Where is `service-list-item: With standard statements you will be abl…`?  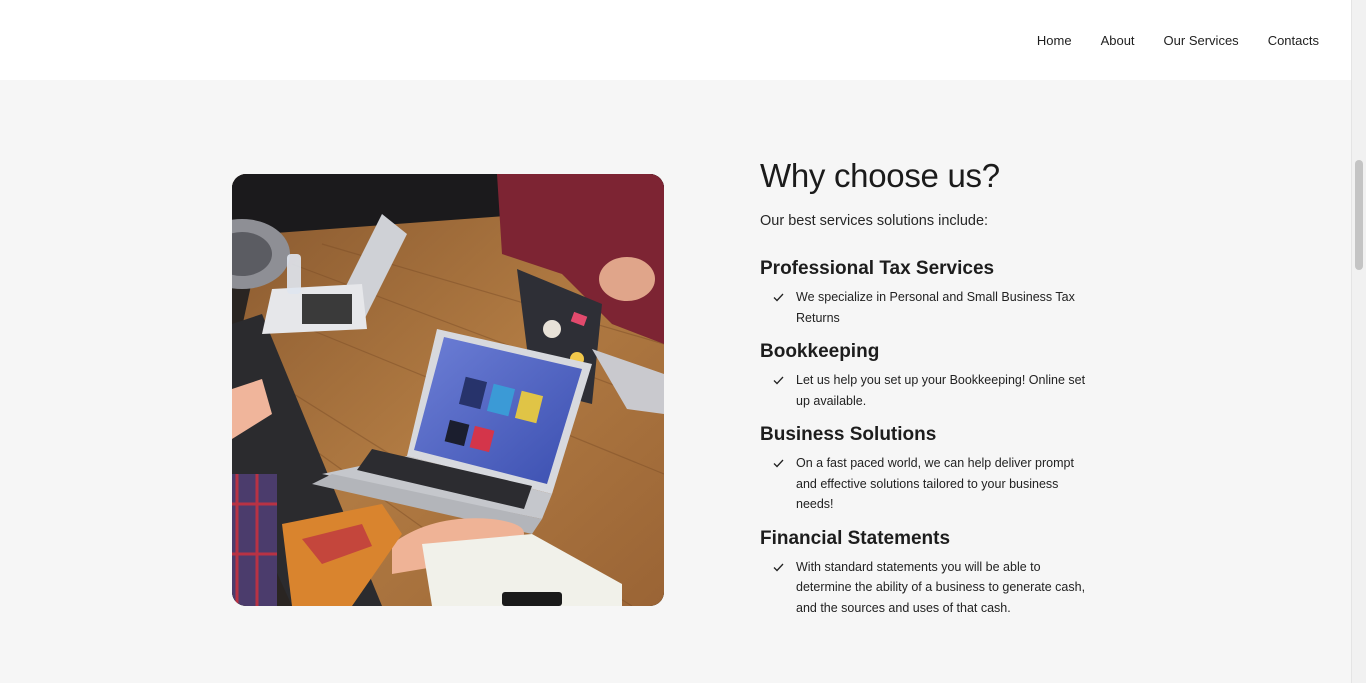
service-list-item: With standard statements you will be abl… is located at coordinates (925, 588).